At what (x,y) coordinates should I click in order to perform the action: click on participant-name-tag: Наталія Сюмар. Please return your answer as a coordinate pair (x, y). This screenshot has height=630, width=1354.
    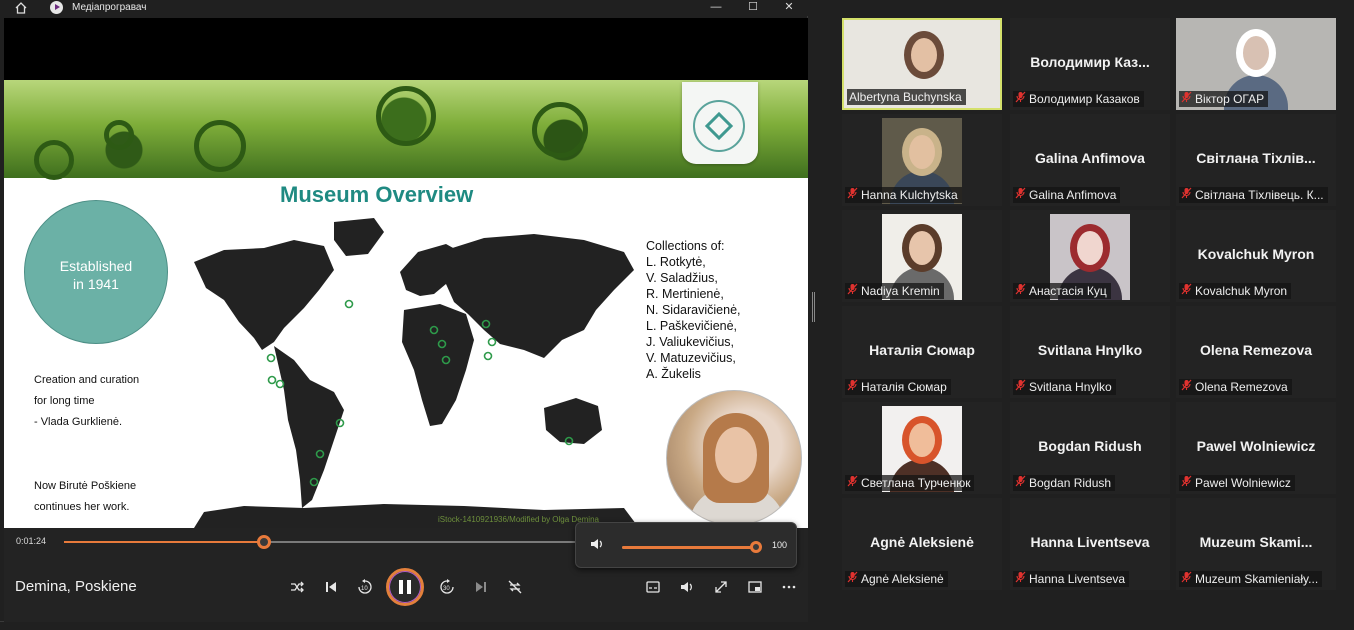
    Looking at the image, I should click on (898, 387).